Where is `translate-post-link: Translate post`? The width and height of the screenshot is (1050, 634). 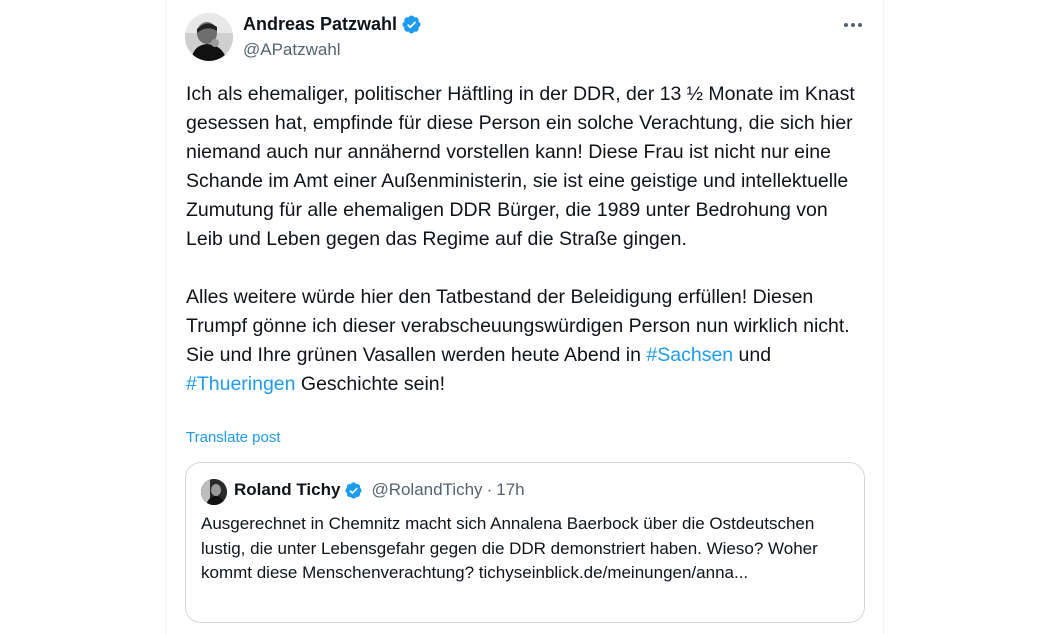 translate-post-link: Translate post is located at coordinates (233, 437).